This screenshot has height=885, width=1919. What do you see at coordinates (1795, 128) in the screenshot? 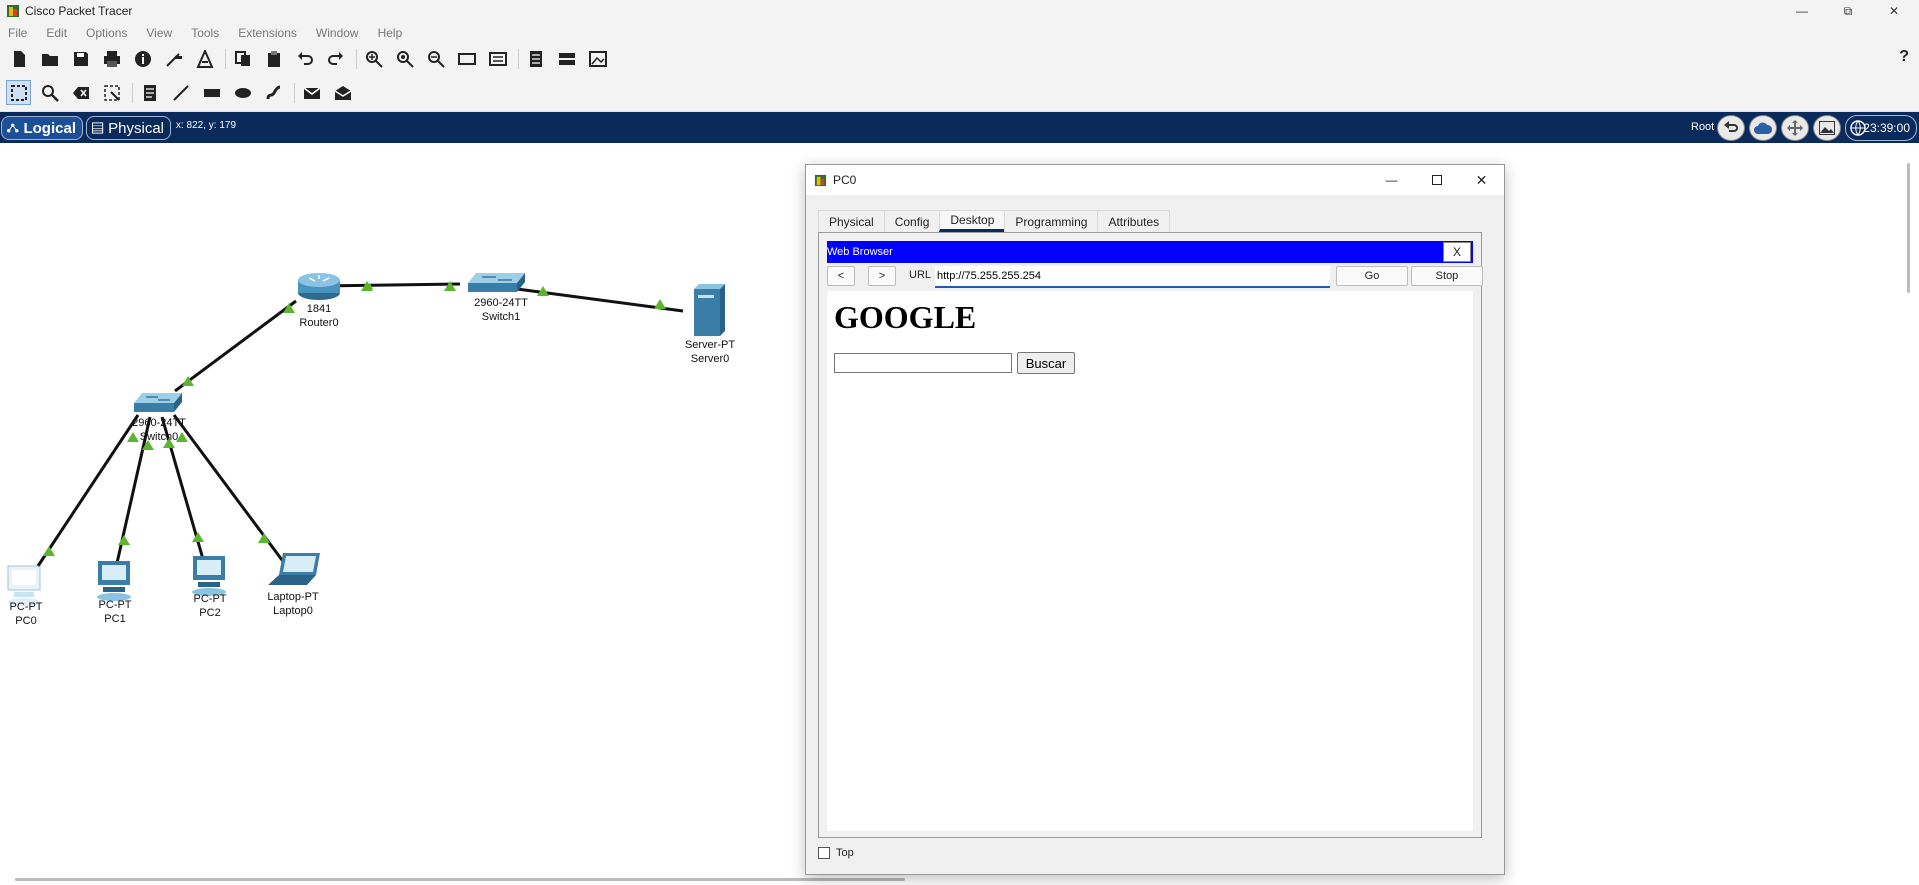
I see `move-object-button` at bounding box center [1795, 128].